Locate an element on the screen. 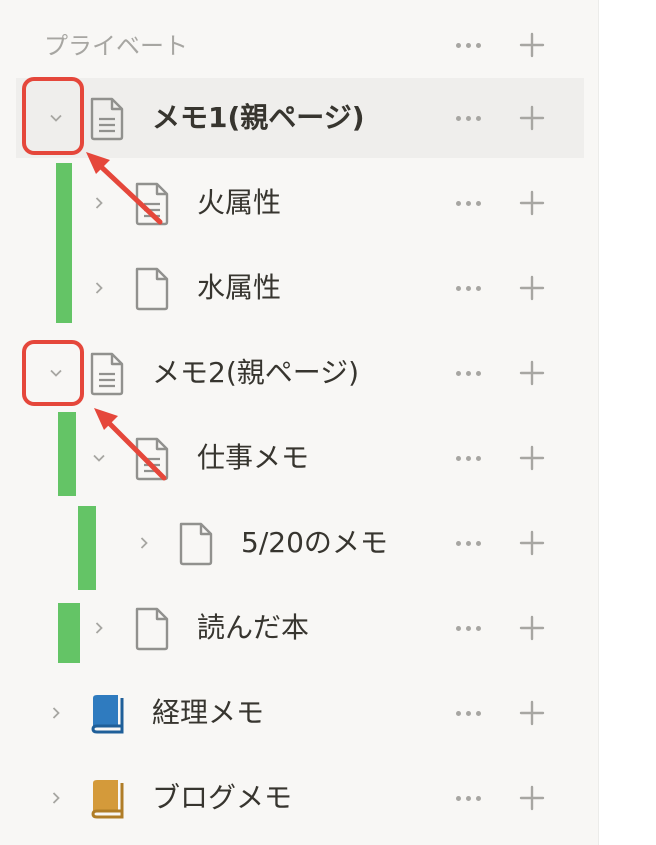 Image resolution: width=656 pixels, height=845 pixels. sidebar-item-label: 経理メモ is located at coordinates (208, 712).